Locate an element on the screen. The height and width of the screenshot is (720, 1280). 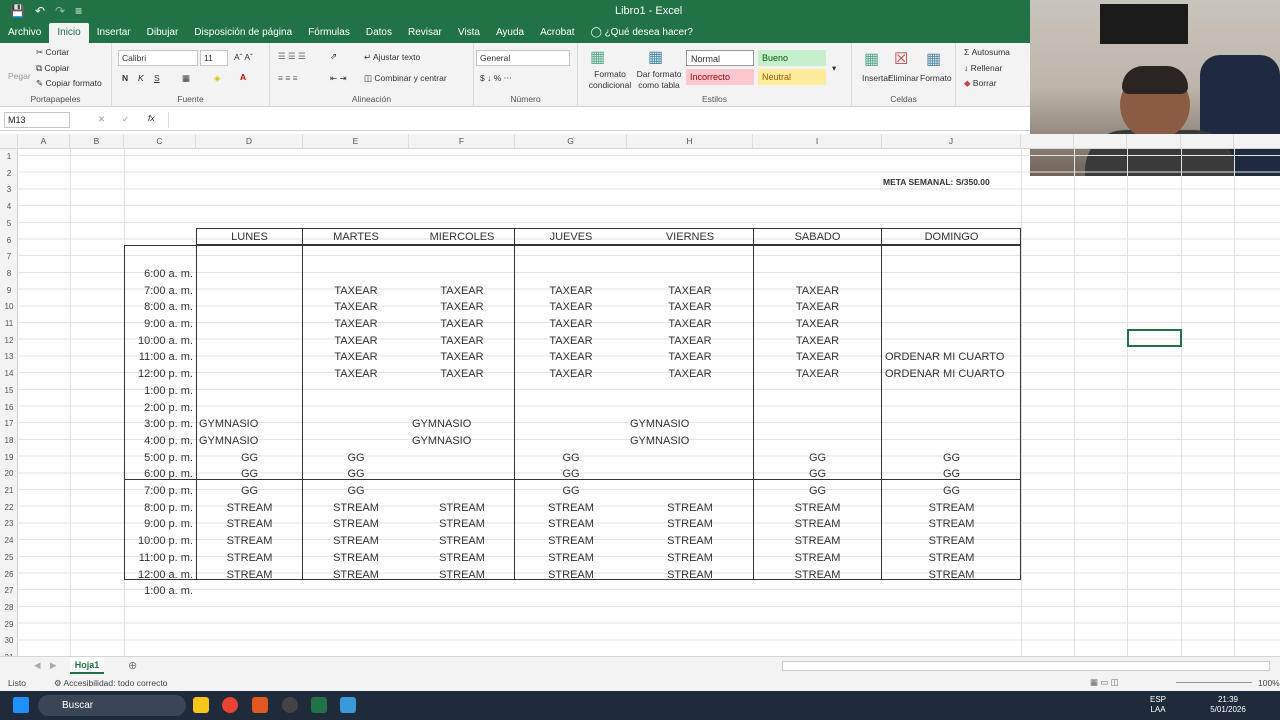
time-cell: 6:00 p. m. is located at coordinates (160, 474).